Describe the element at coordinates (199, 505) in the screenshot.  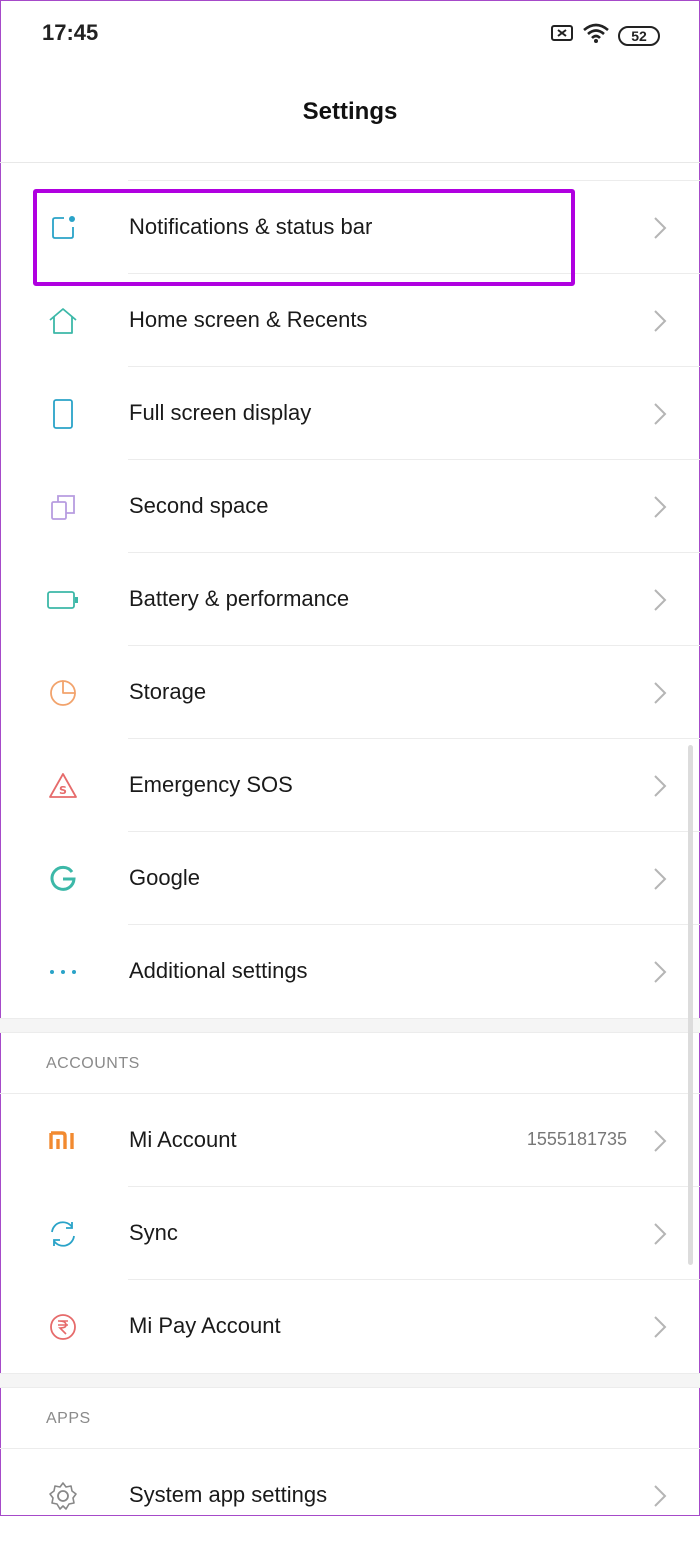
I see `settings-item-label: Second space` at that location.